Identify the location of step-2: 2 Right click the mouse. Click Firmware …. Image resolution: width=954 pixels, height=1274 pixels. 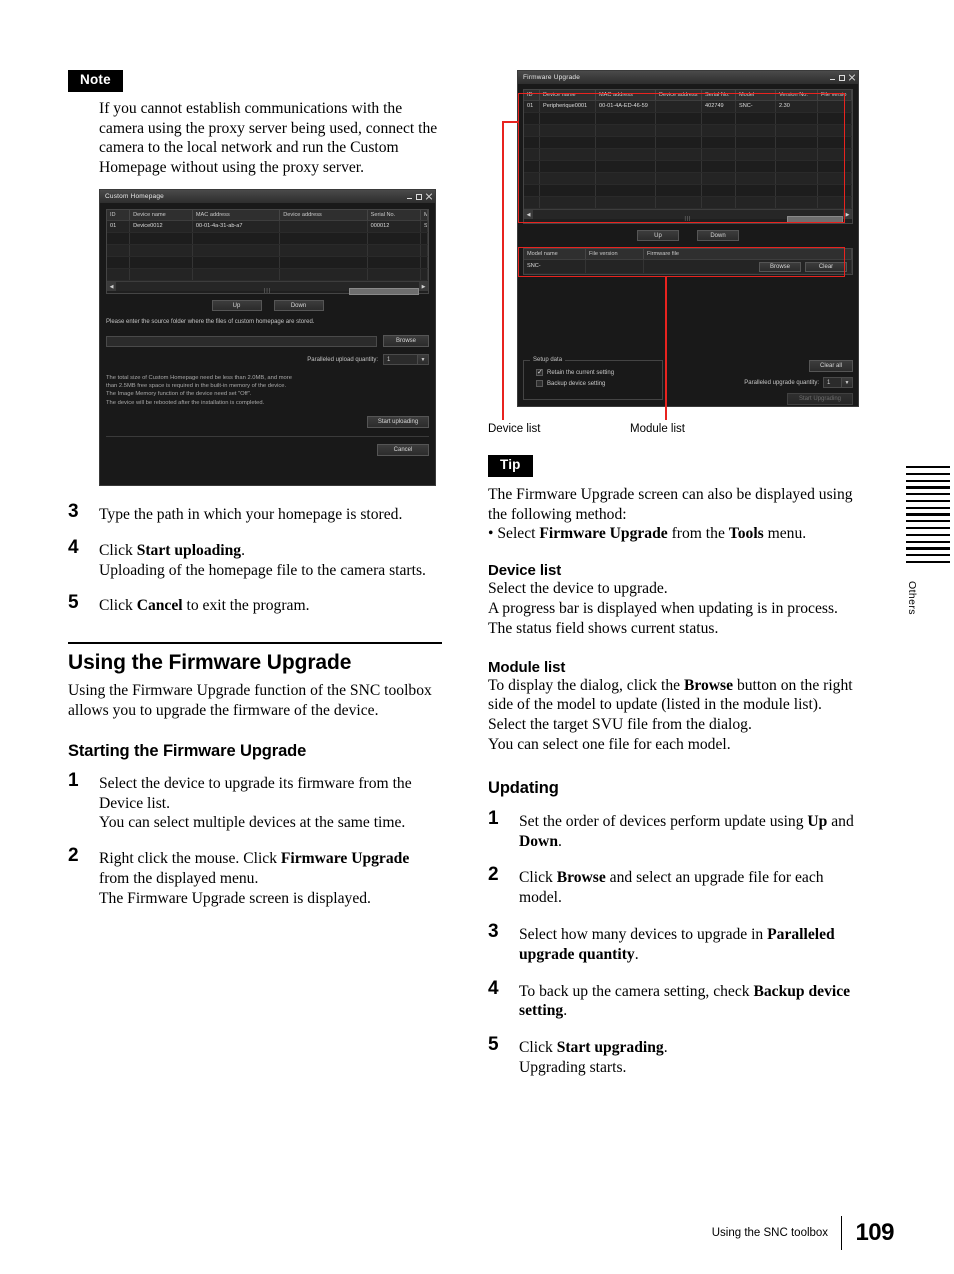
(255, 876).